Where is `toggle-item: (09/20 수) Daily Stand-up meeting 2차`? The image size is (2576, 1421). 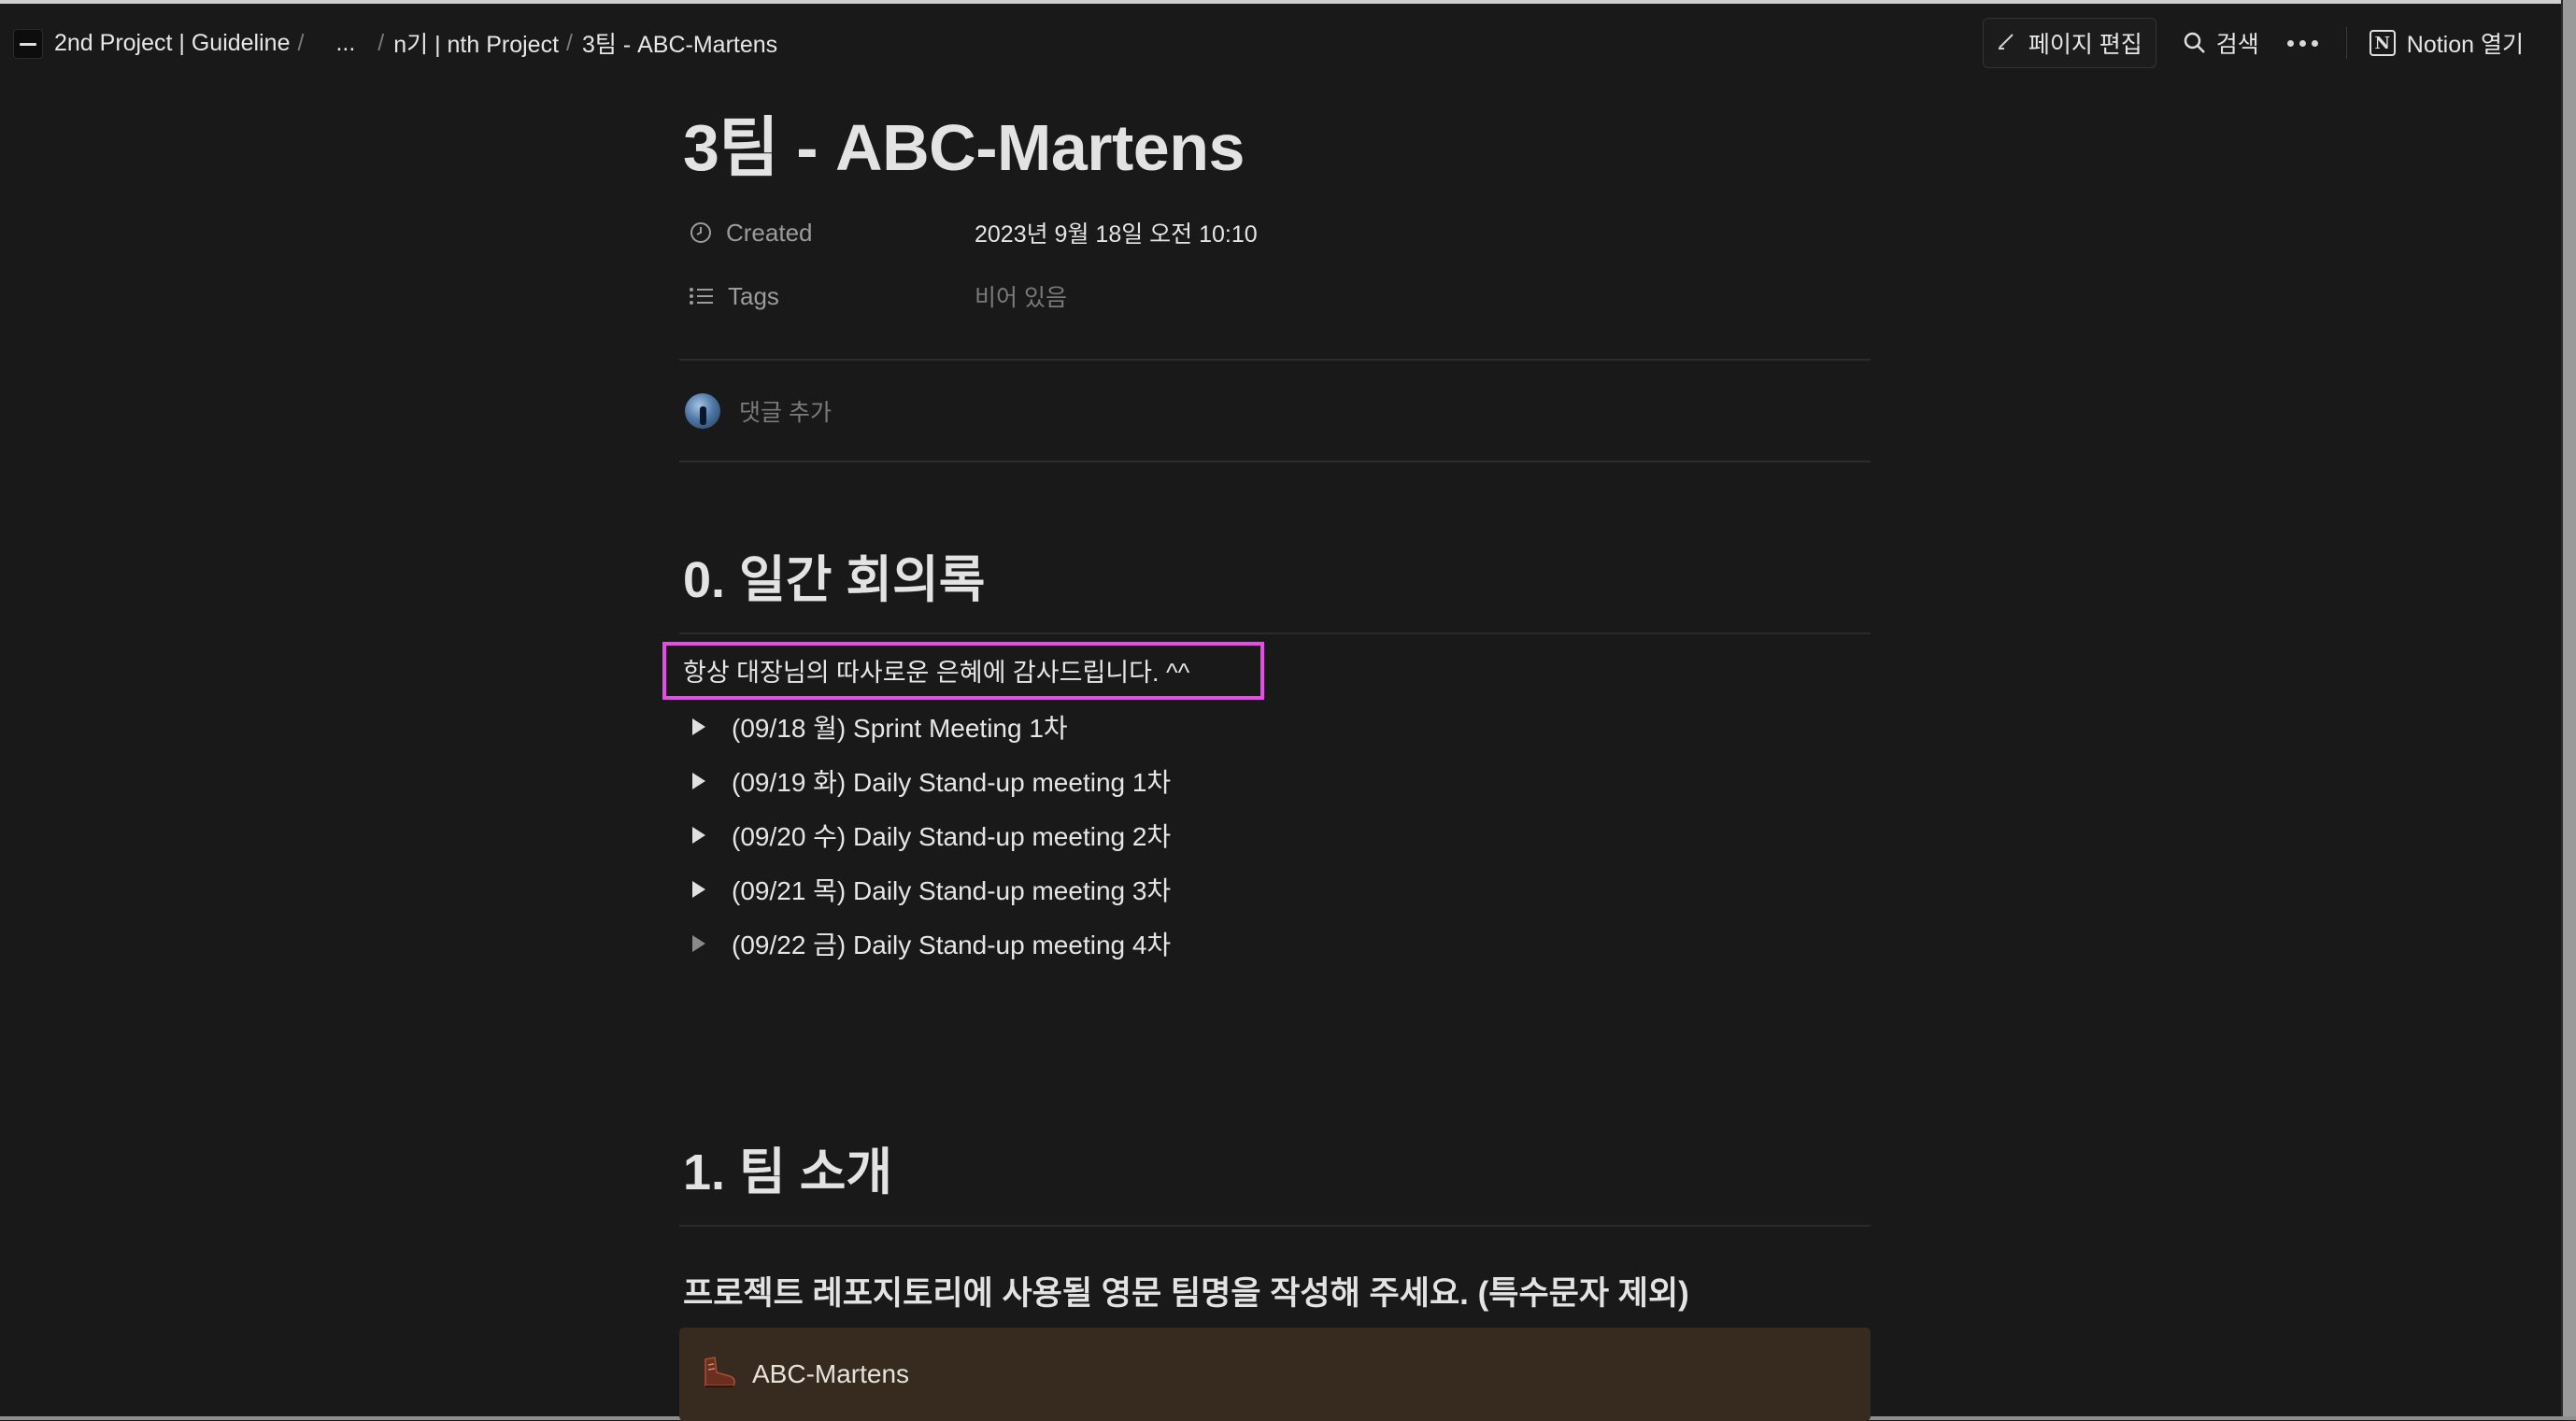 toggle-item: (09/20 수) Daily Stand-up meeting 2차 is located at coordinates (930, 835).